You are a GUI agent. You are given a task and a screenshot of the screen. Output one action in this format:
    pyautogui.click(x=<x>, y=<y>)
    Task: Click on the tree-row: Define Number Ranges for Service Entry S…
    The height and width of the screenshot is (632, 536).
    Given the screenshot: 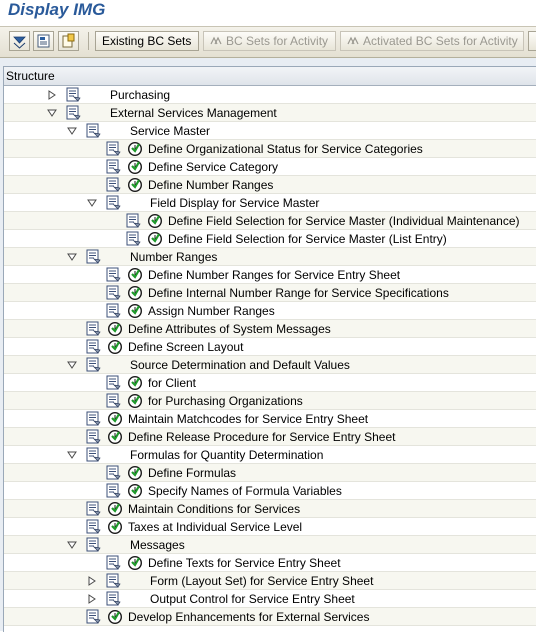 What is the action you would take?
    pyautogui.click(x=270, y=275)
    